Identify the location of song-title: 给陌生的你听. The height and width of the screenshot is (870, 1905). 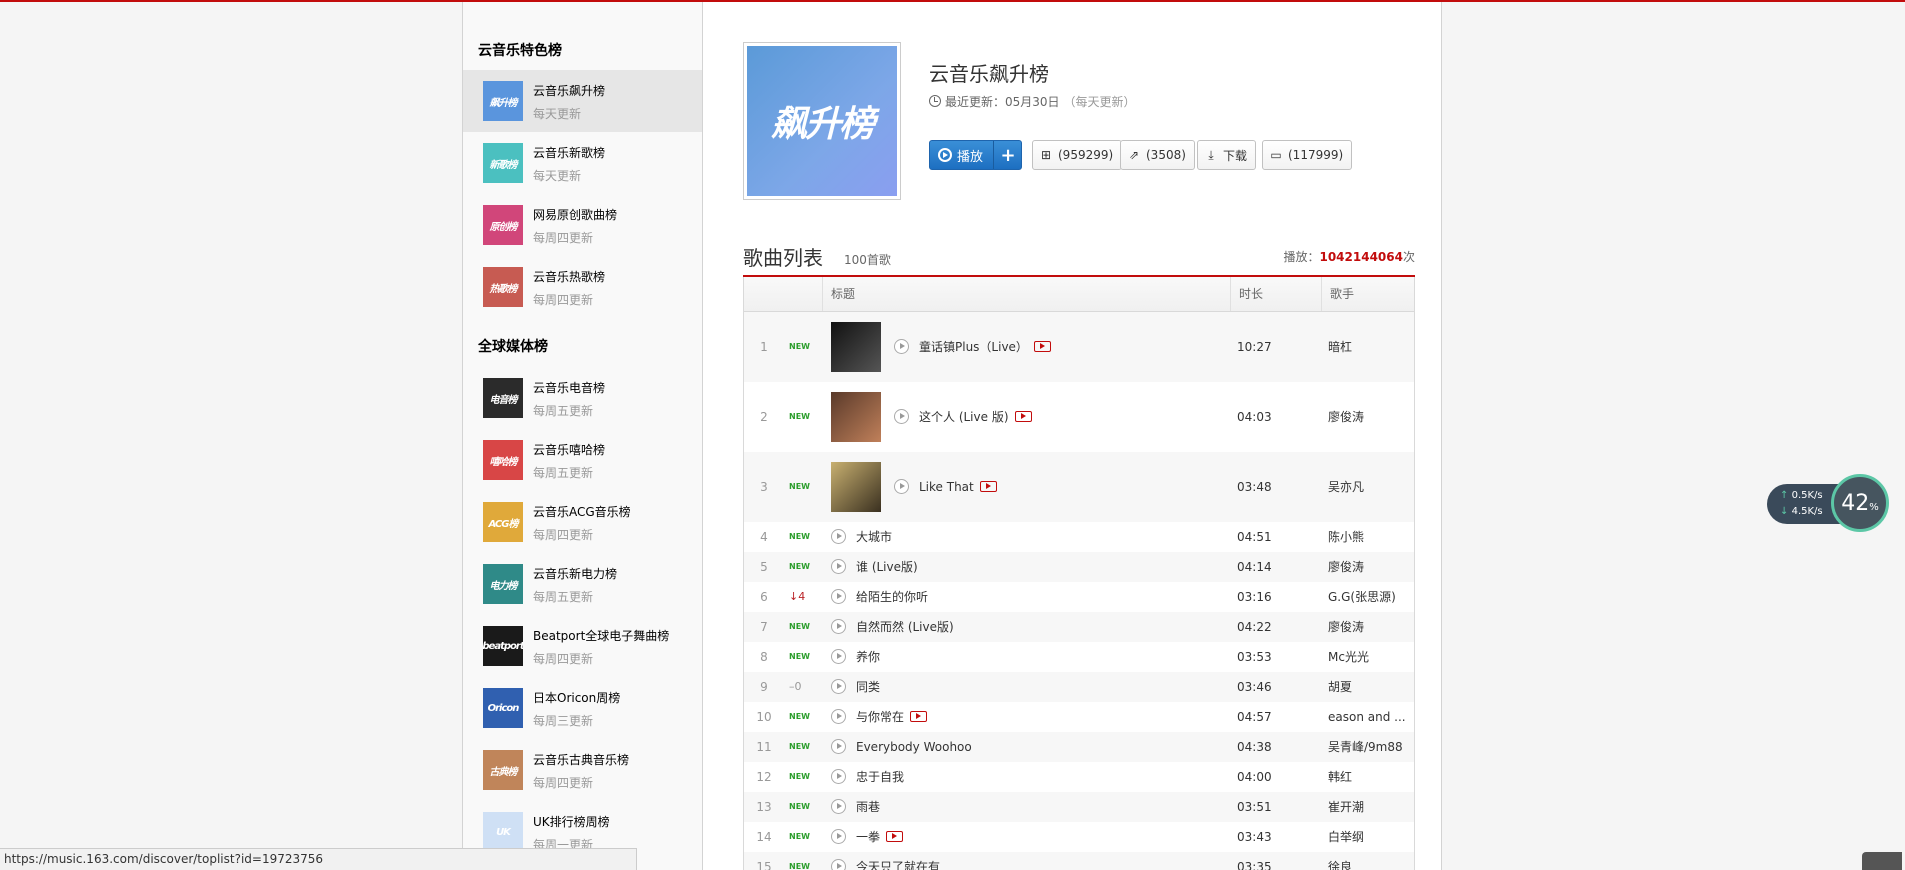
(892, 597).